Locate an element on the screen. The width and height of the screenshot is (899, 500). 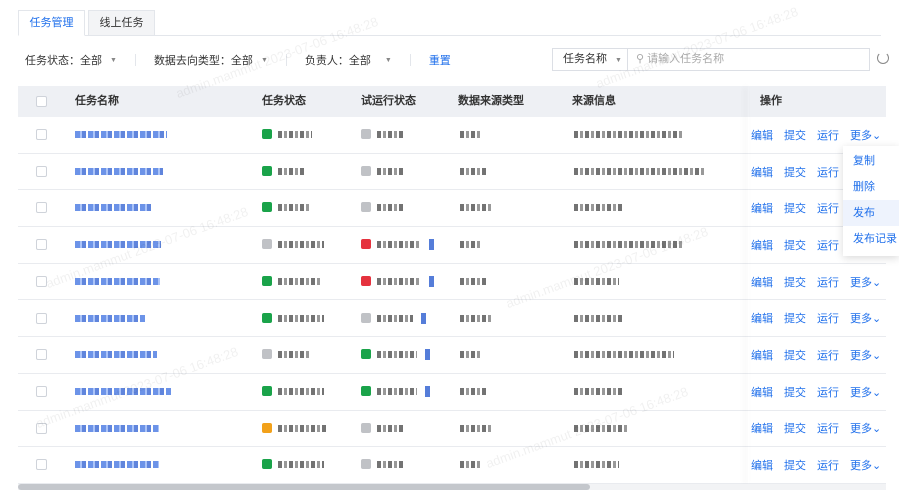
menu-item-copy: 复制 is located at coordinates (871, 161).